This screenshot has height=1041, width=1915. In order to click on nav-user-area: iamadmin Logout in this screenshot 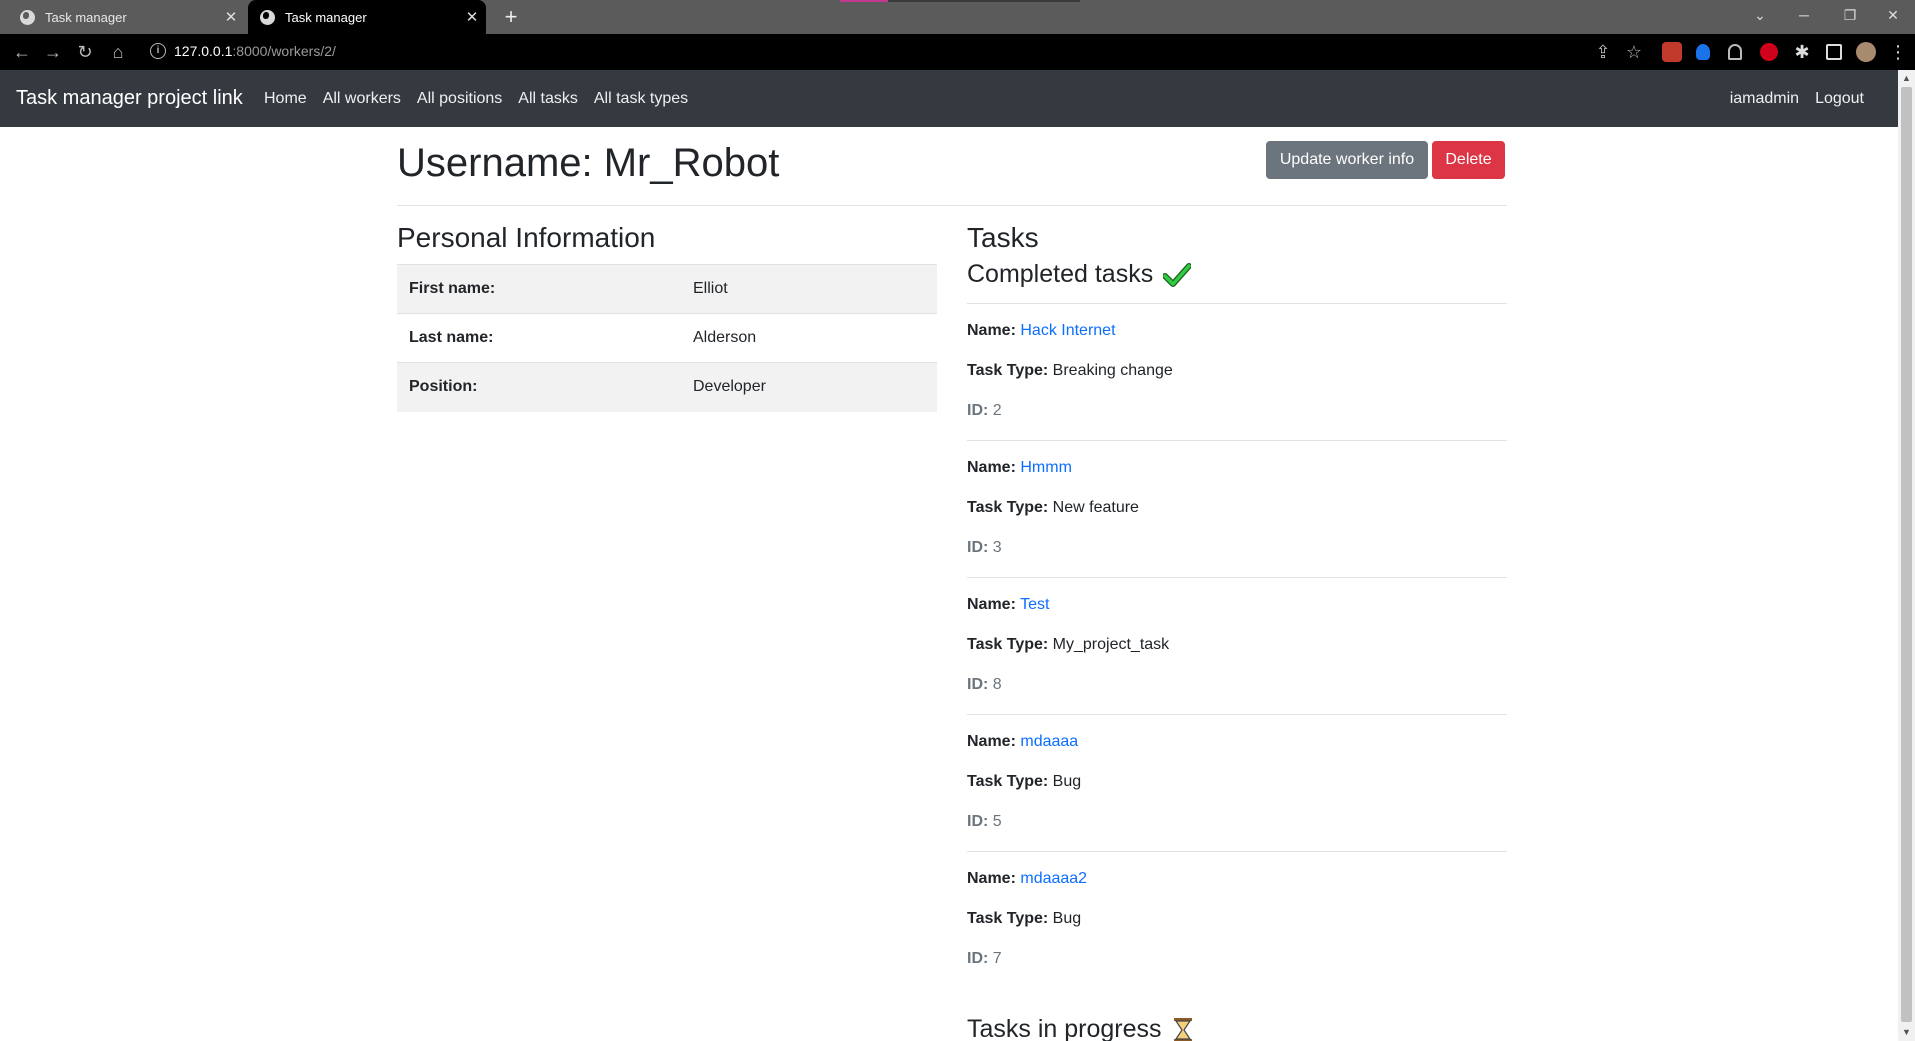, I will do `click(1797, 99)`.